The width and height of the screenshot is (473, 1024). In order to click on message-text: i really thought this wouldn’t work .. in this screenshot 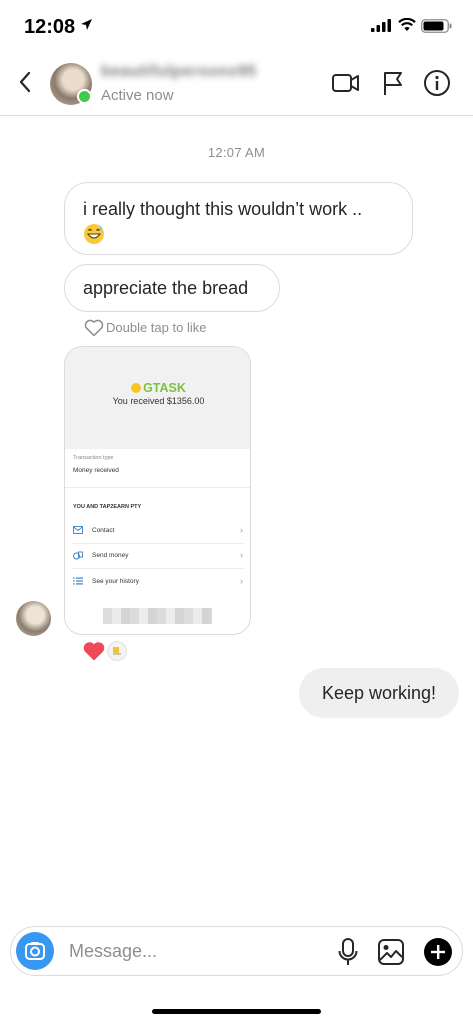, I will do `click(223, 209)`.